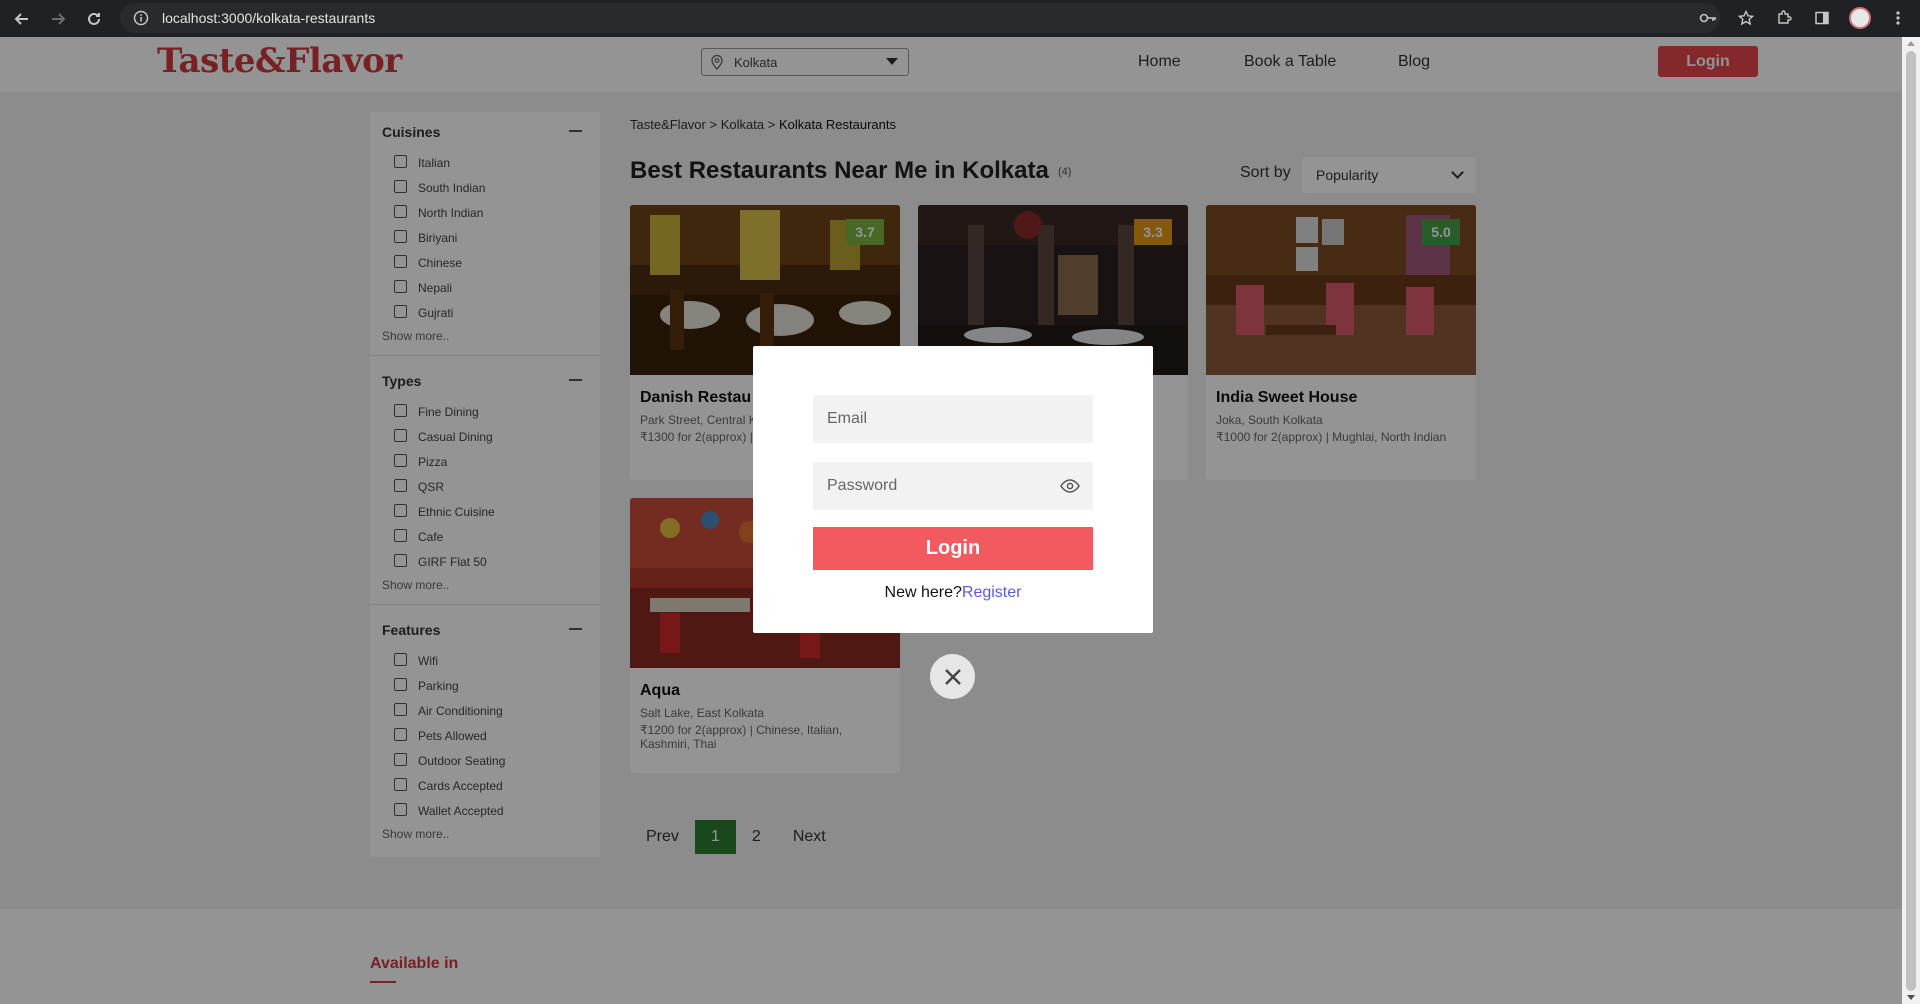  I want to click on login-modal: Login New here?Register, so click(953, 489).